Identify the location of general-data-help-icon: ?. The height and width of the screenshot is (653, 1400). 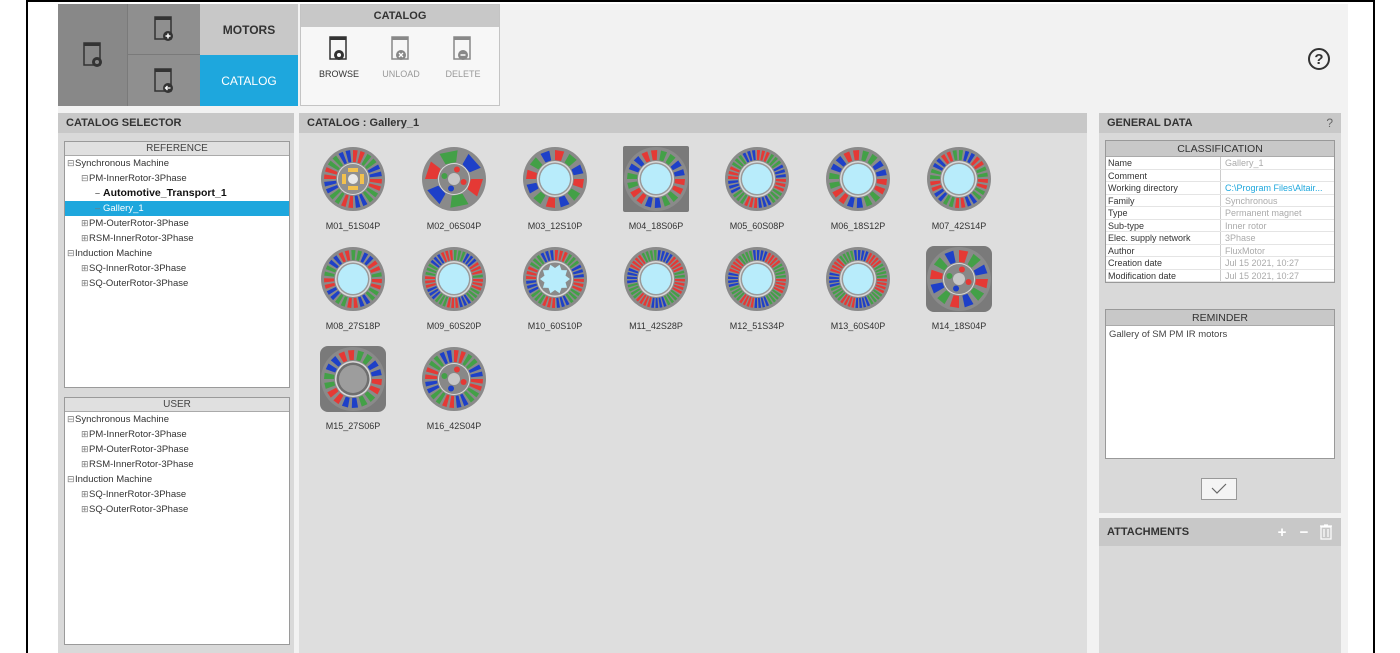
(1329, 123).